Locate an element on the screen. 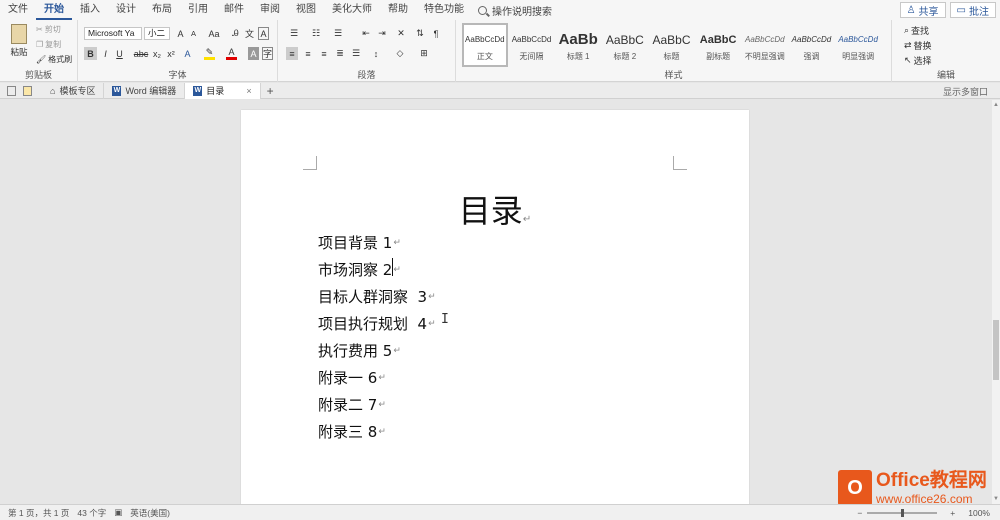 The width and height of the screenshot is (1000, 520). close-icon: × is located at coordinates (248, 91).